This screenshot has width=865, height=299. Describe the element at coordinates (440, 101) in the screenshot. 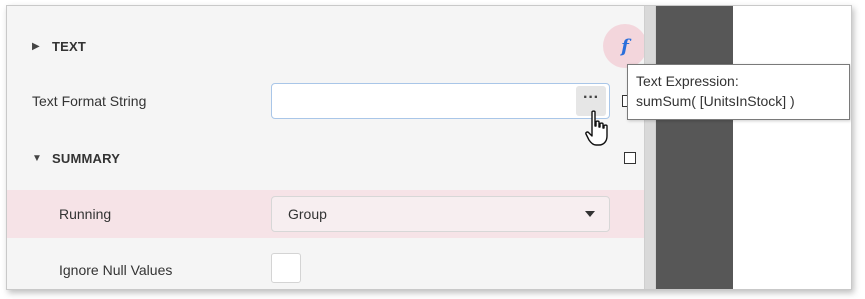

I see `text-format-string-input` at that location.